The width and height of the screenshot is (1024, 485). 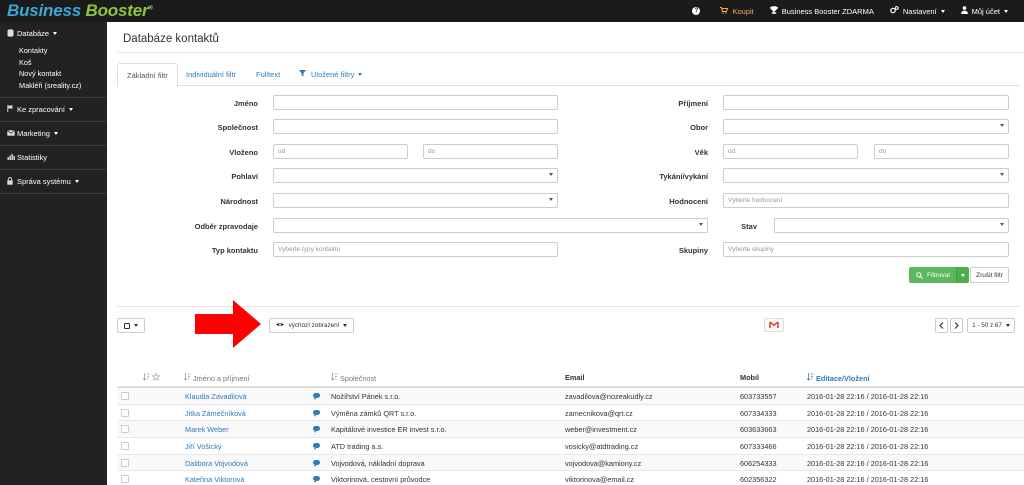 What do you see at coordinates (389, 430) in the screenshot?
I see `company-cell: Kapitálové investice ER invest s.r.o.` at bounding box center [389, 430].